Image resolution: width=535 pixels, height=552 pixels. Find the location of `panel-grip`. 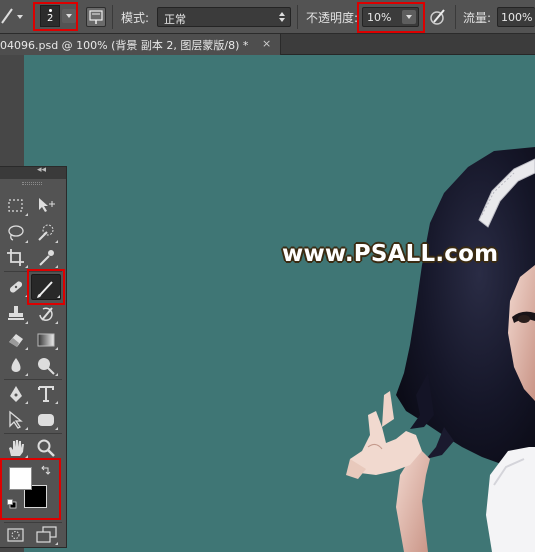

panel-grip is located at coordinates (32, 183).